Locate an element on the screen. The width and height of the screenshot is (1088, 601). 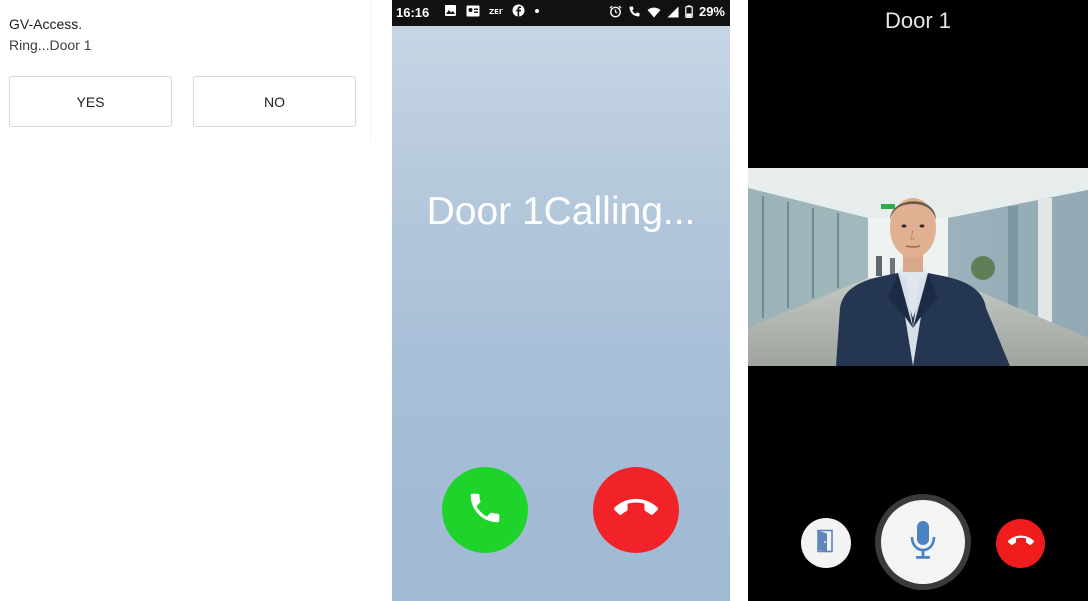
video-image is located at coordinates (918, 267).